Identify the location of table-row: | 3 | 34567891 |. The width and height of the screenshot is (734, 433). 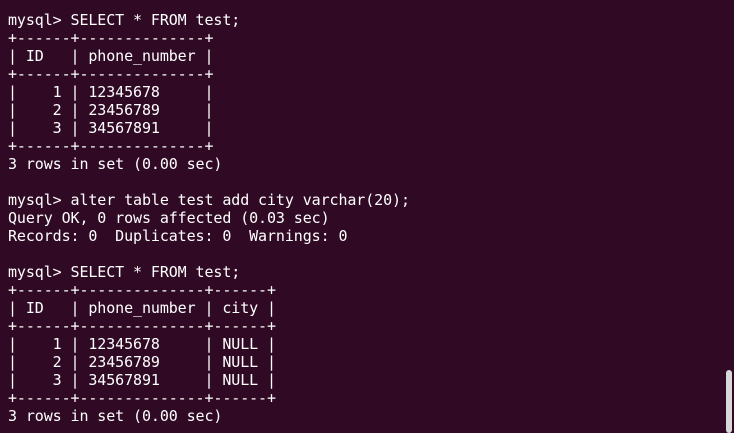
(111, 128).